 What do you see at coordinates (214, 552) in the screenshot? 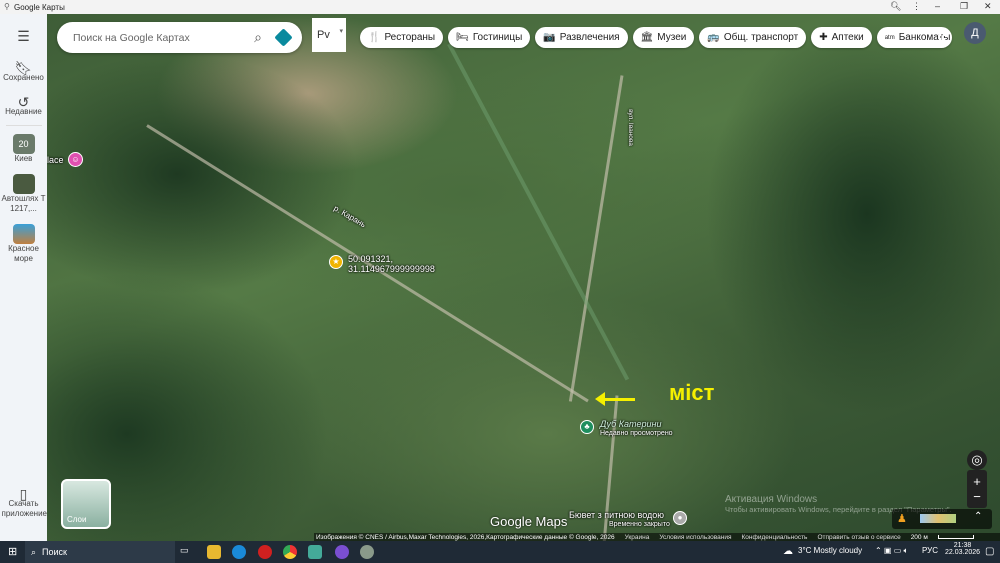
I see `file-explorer-icon` at bounding box center [214, 552].